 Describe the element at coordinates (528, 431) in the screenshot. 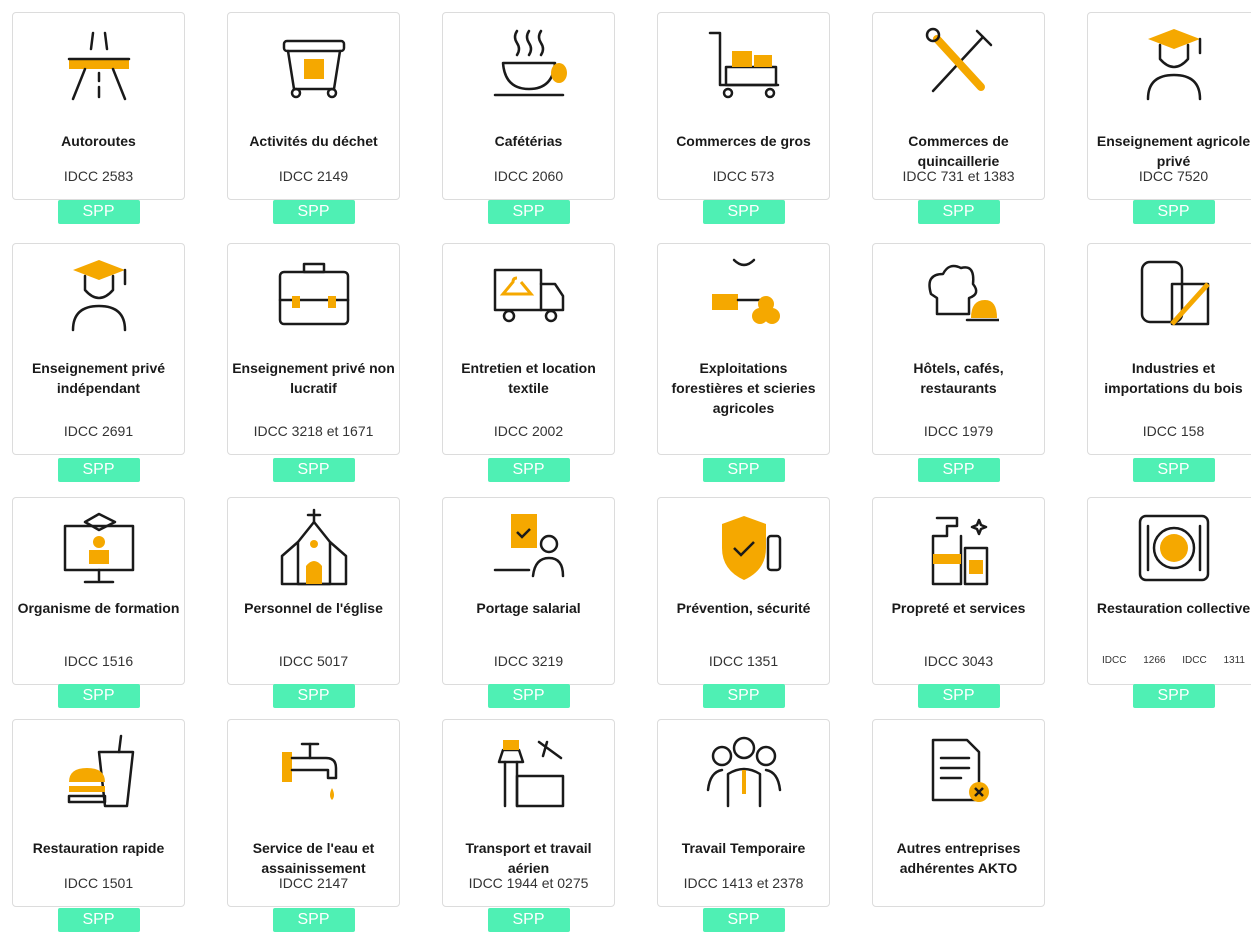

I see `idcc-number: IDCC 2002` at that location.